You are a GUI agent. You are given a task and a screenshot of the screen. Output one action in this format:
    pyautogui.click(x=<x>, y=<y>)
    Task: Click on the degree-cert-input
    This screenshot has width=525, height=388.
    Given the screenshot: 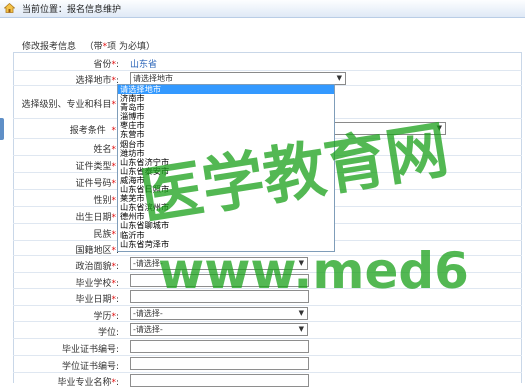 What is the action you would take?
    pyautogui.click(x=219, y=363)
    